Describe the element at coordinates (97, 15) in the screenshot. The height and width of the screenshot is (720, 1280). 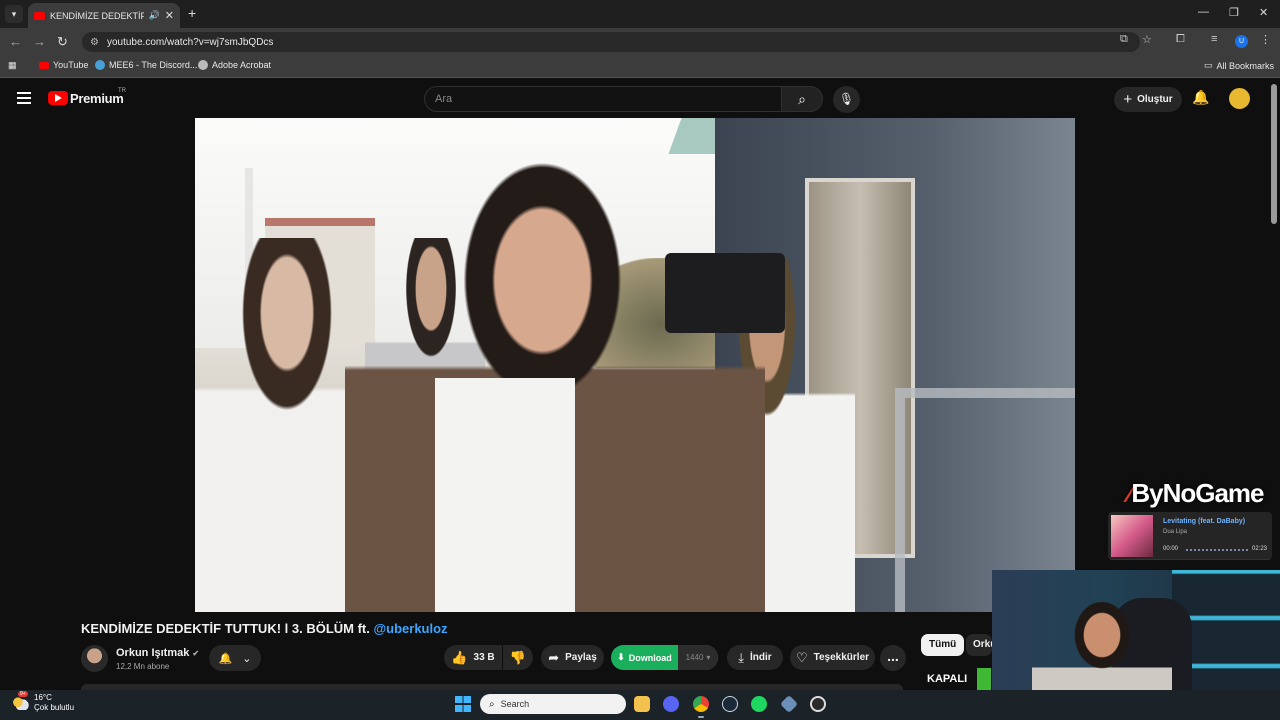
I see `tab-title: KENDİMİZE DEDEKTİF TUTT` at that location.